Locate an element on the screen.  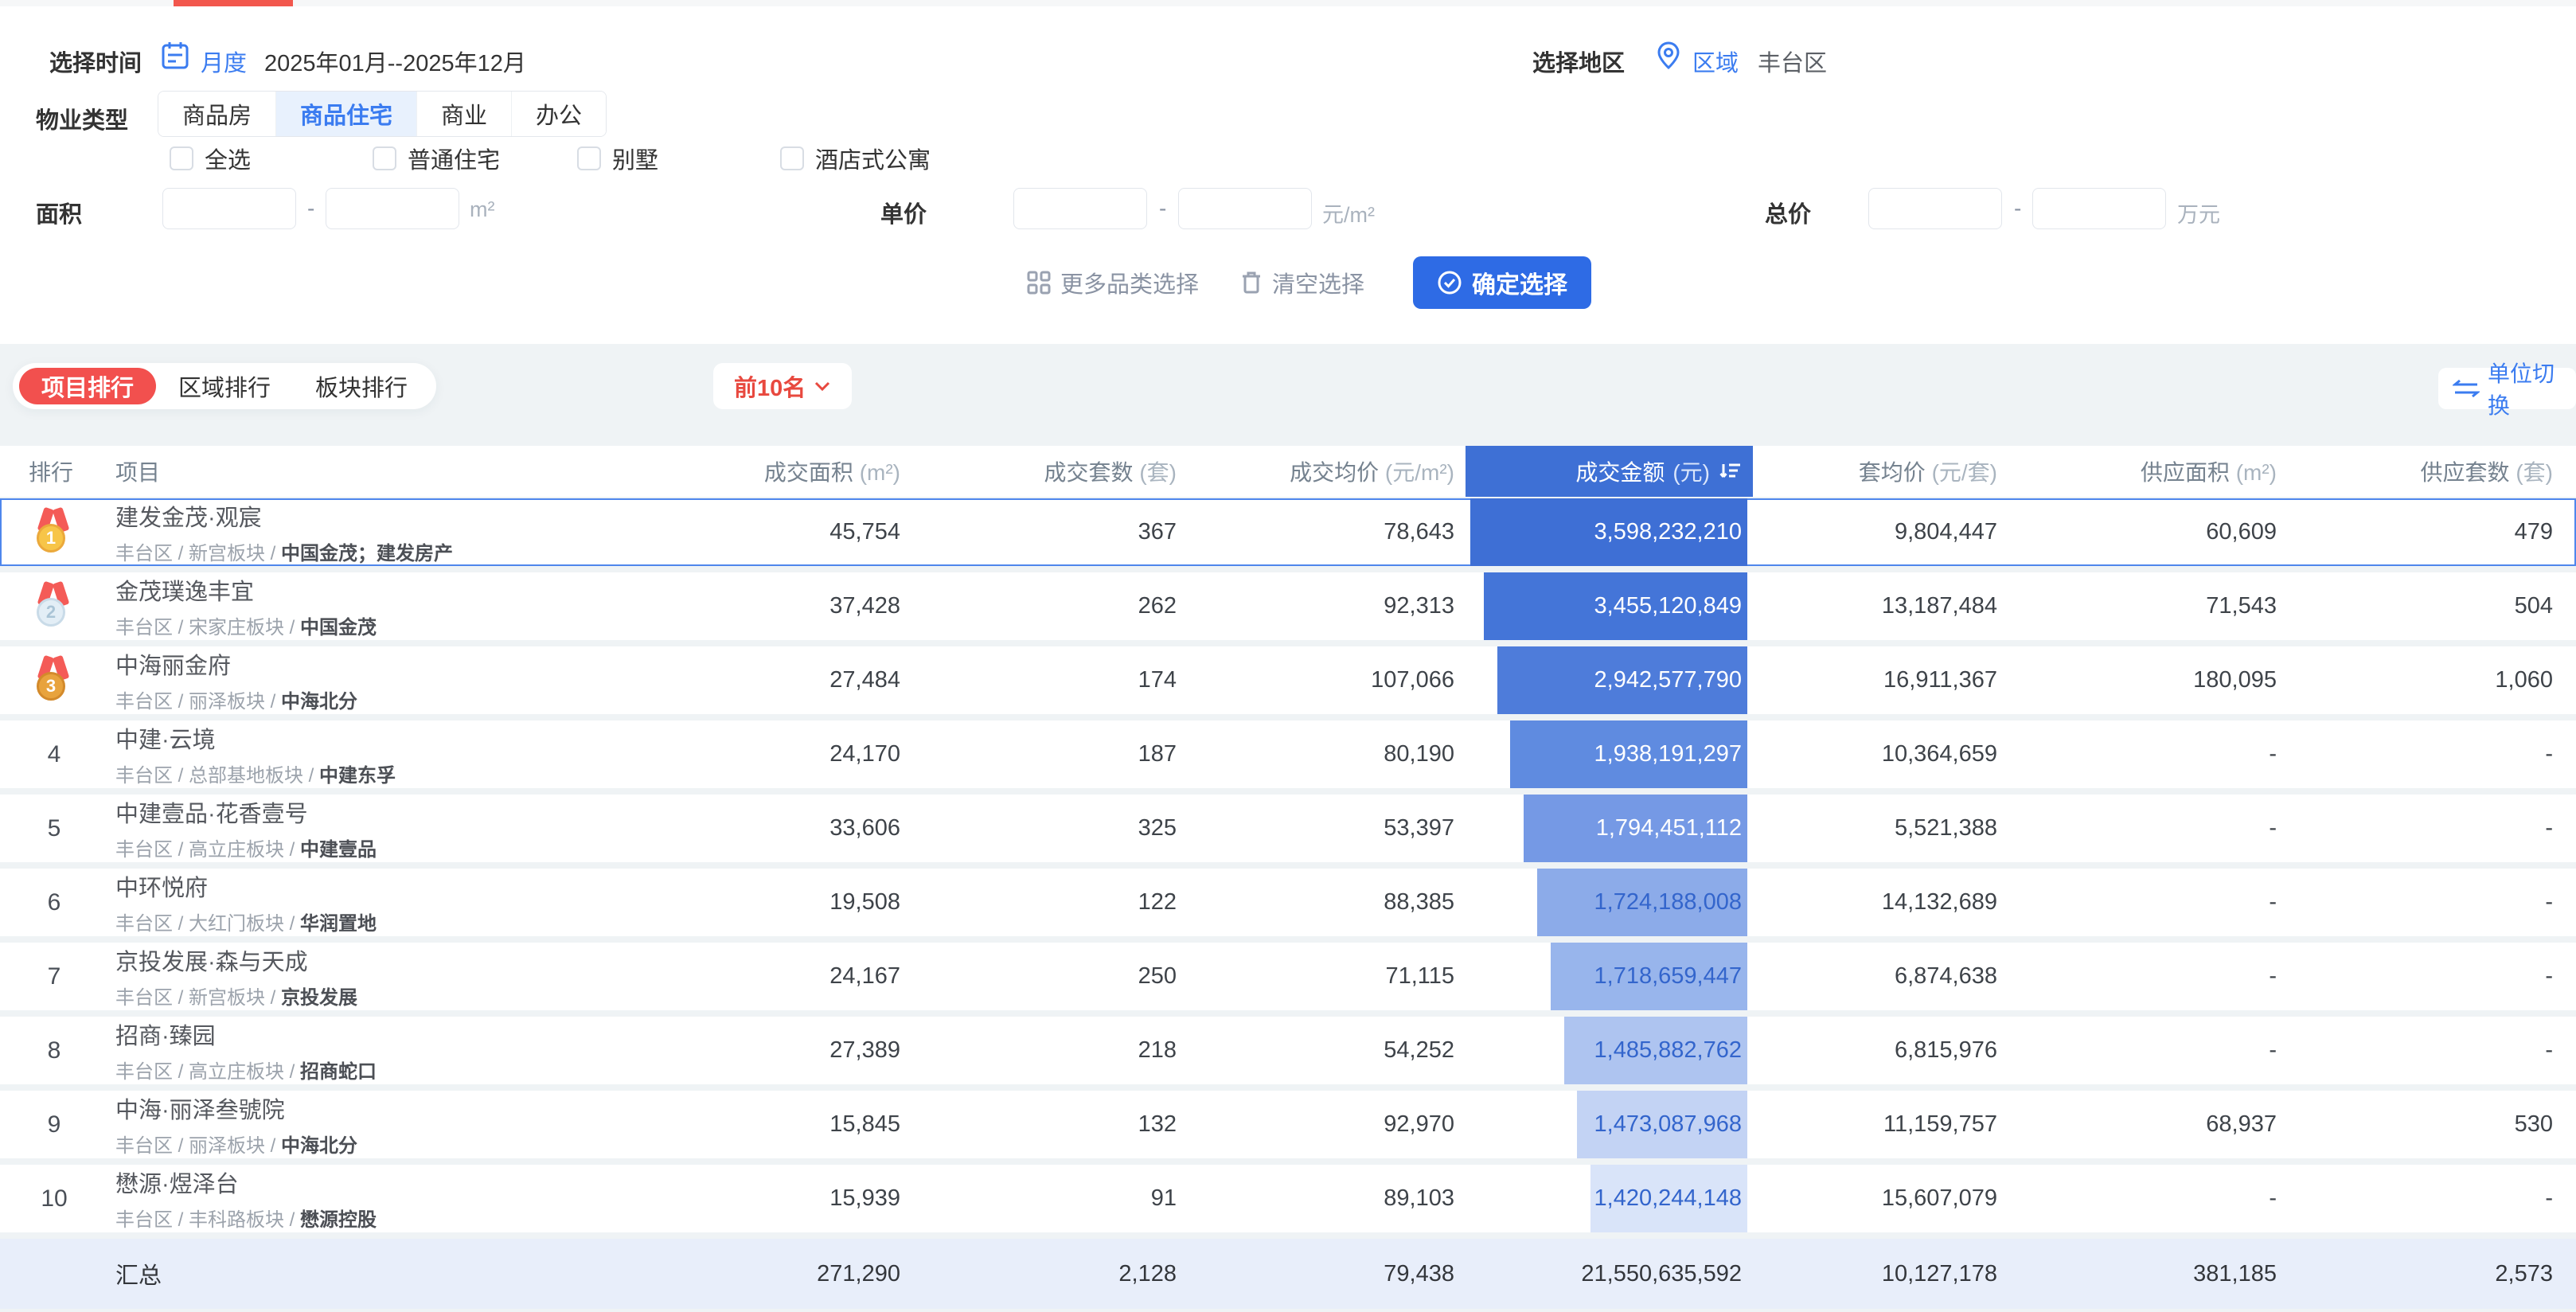
project-location: 丰台区 / 丰科路板块 / 懋源控股 is located at coordinates (246, 1220).